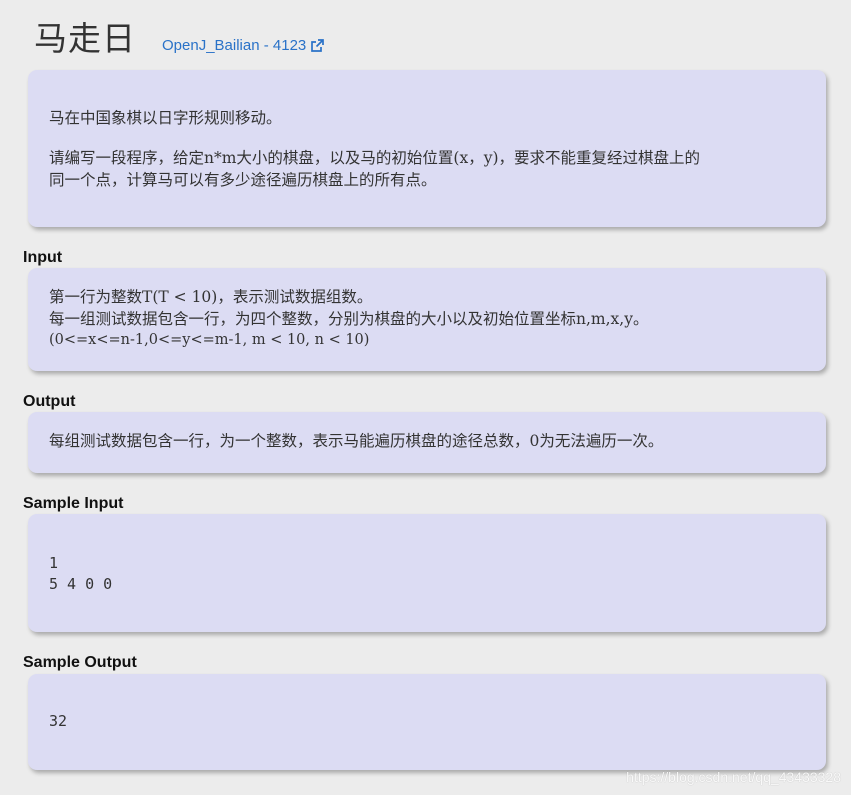 This screenshot has width=851, height=795. Describe the element at coordinates (49, 401) in the screenshot. I see `output-label: Output` at that location.